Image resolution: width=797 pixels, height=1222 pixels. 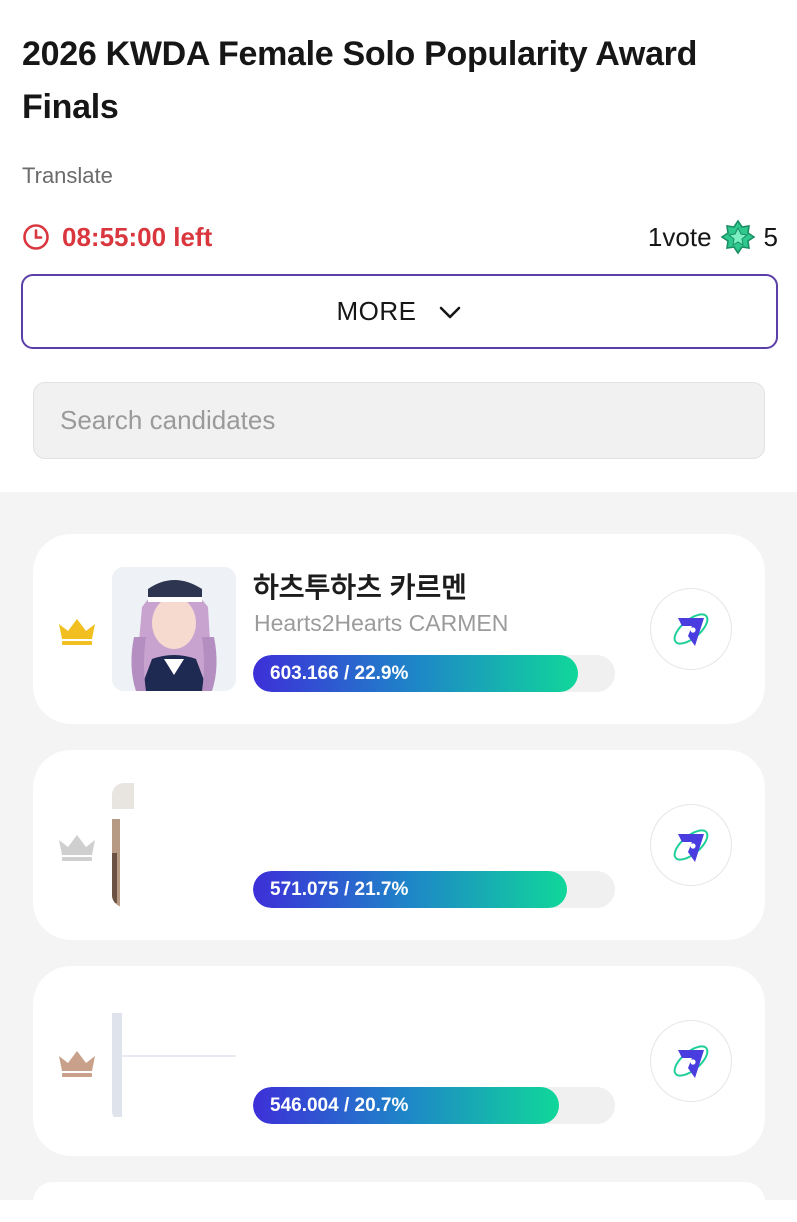 I want to click on search-input, so click(x=399, y=420).